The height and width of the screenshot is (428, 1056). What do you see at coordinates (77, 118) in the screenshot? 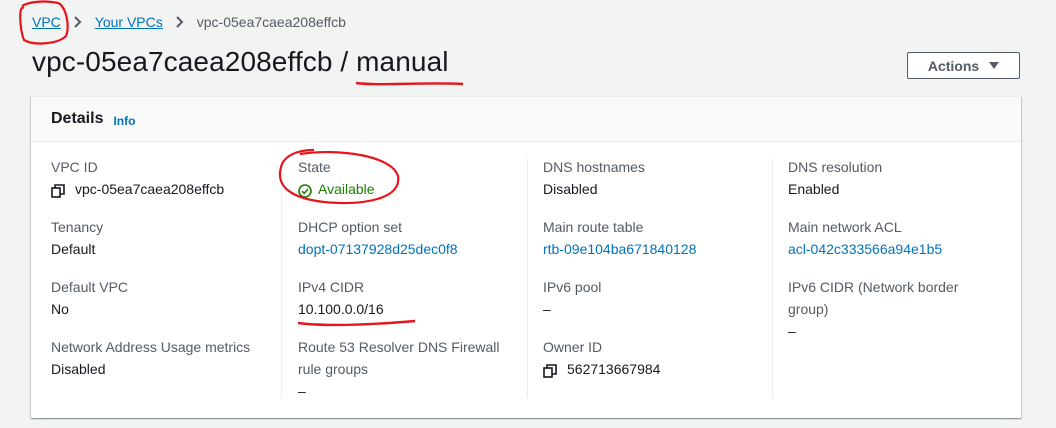
I see `details-heading: Details` at bounding box center [77, 118].